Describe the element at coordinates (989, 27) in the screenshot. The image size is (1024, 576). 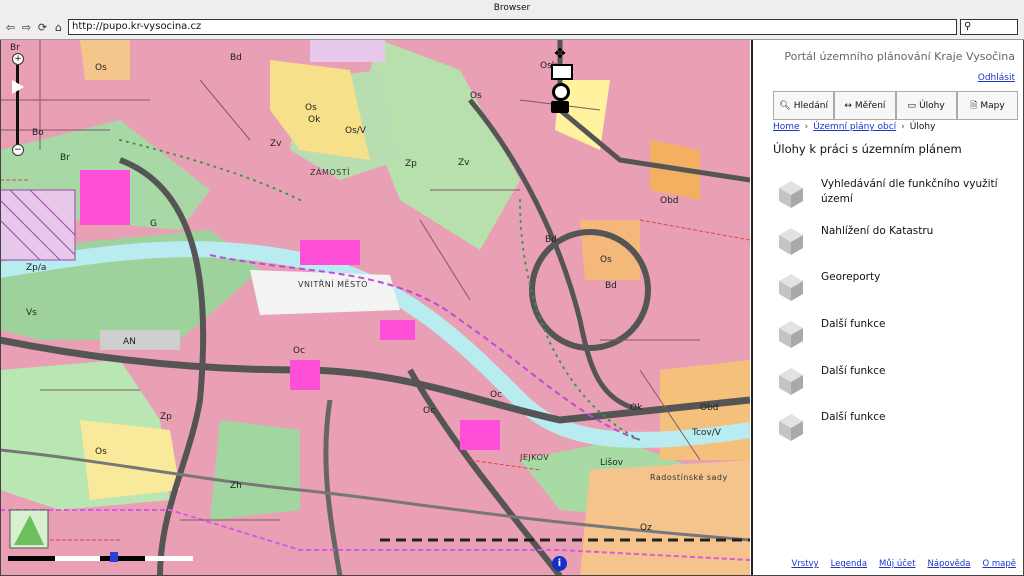
I see `search-box: ⚲` at that location.